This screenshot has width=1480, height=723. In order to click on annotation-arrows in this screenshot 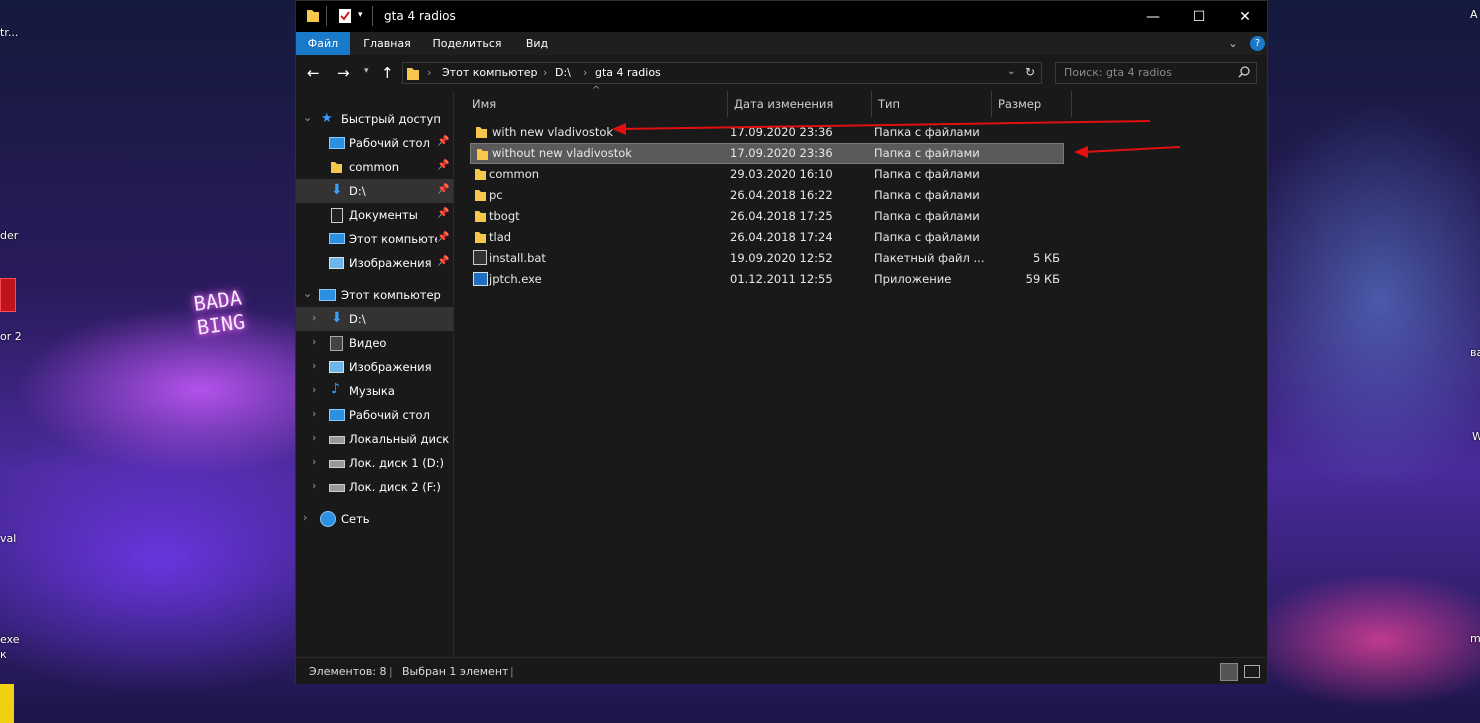, I will do `click(896, 139)`.